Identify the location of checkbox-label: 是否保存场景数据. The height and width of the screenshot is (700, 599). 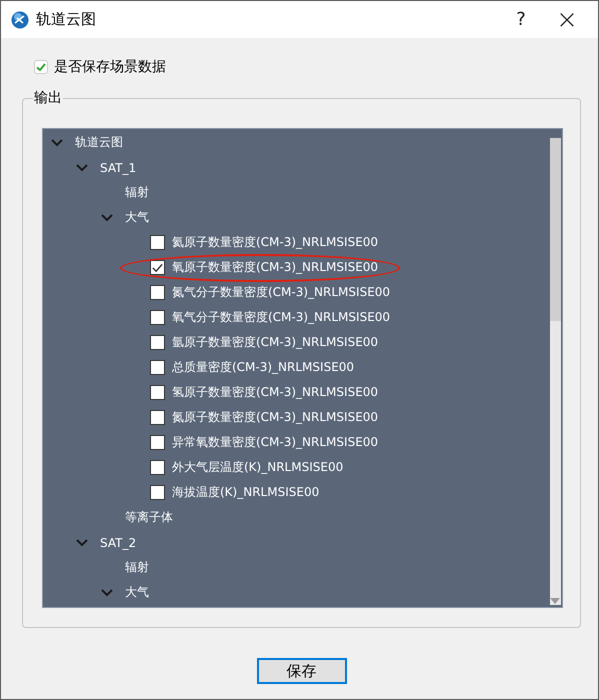
(110, 67).